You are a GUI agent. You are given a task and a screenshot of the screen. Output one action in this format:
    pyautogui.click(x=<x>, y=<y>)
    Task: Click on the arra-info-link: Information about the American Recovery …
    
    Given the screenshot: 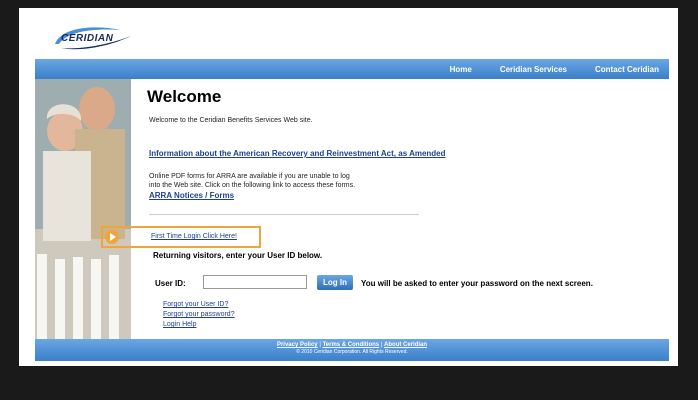 What is the action you would take?
    pyautogui.click(x=297, y=153)
    